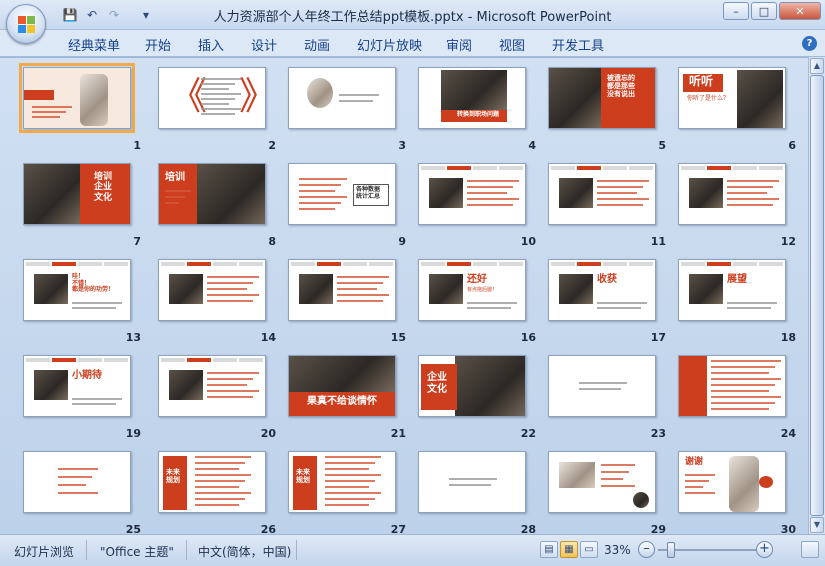 The height and width of the screenshot is (566, 825). Describe the element at coordinates (158, 44) in the screenshot. I see `tab-home: 开始` at that location.